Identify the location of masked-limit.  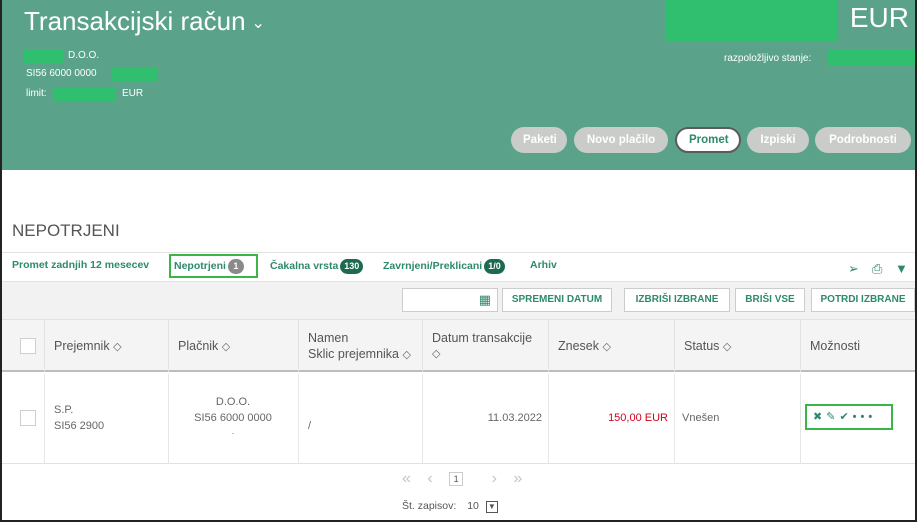
(85, 94).